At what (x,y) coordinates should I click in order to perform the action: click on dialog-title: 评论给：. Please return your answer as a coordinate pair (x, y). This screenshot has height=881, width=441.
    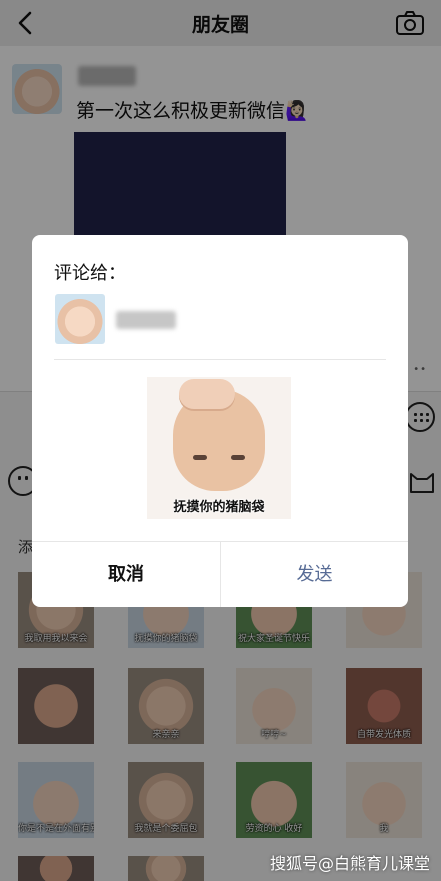
    Looking at the image, I should click on (90, 273).